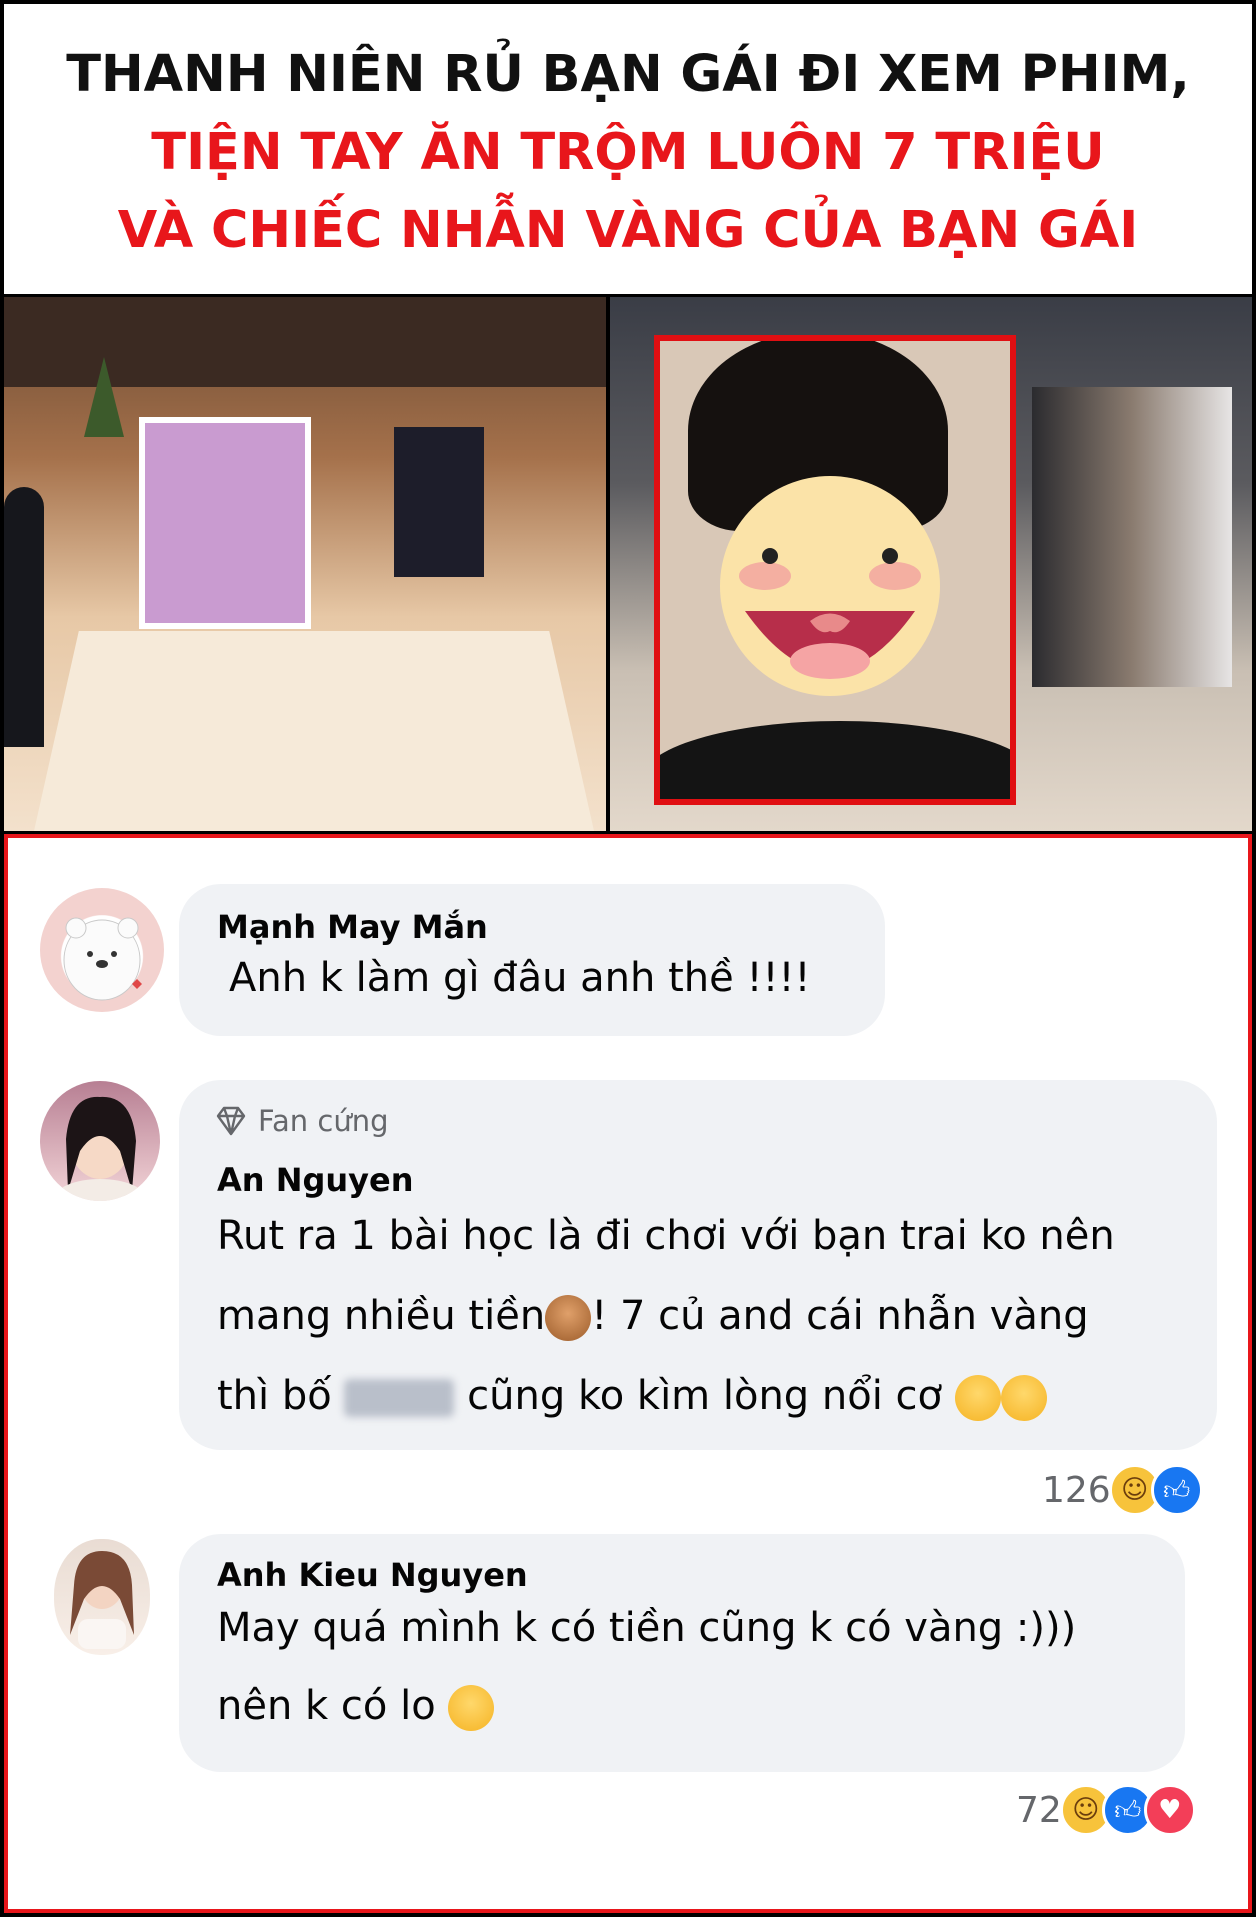 The height and width of the screenshot is (1917, 1256). I want to click on comment-text-line-2: mang nhiều tiền ! 7 củ and cái nhẫn vàng, so click(653, 1316).